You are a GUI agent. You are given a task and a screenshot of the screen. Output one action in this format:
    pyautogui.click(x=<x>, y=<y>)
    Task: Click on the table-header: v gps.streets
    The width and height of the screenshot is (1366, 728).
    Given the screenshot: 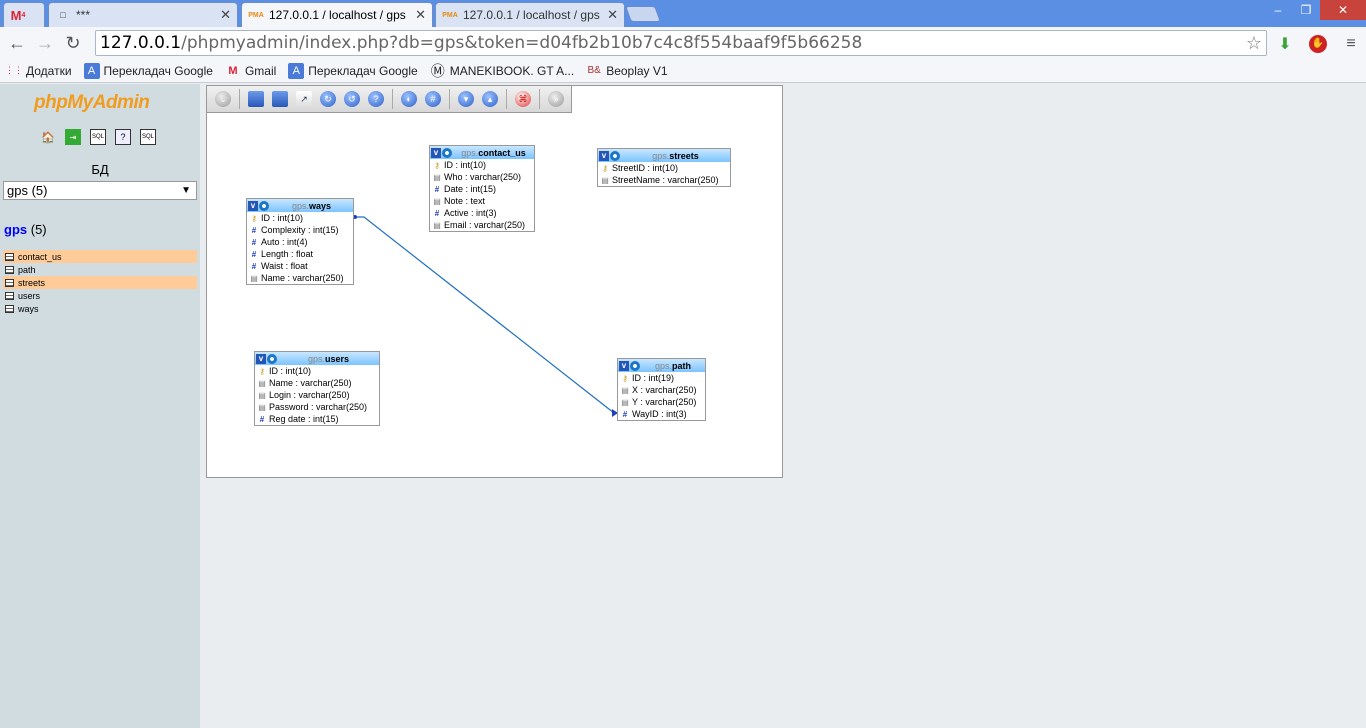 What is the action you would take?
    pyautogui.click(x=664, y=155)
    